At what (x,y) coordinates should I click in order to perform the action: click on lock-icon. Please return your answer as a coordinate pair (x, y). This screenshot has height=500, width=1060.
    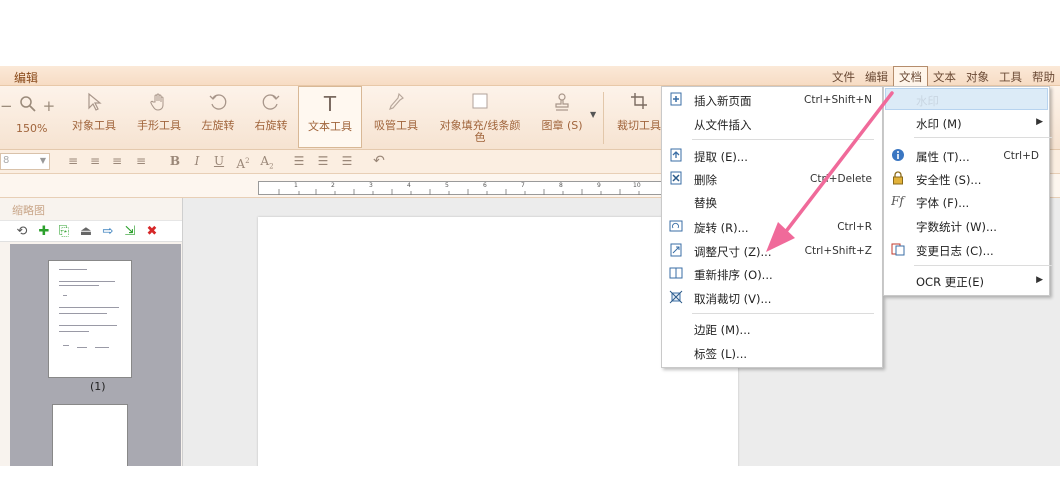
    Looking at the image, I should click on (897, 178).